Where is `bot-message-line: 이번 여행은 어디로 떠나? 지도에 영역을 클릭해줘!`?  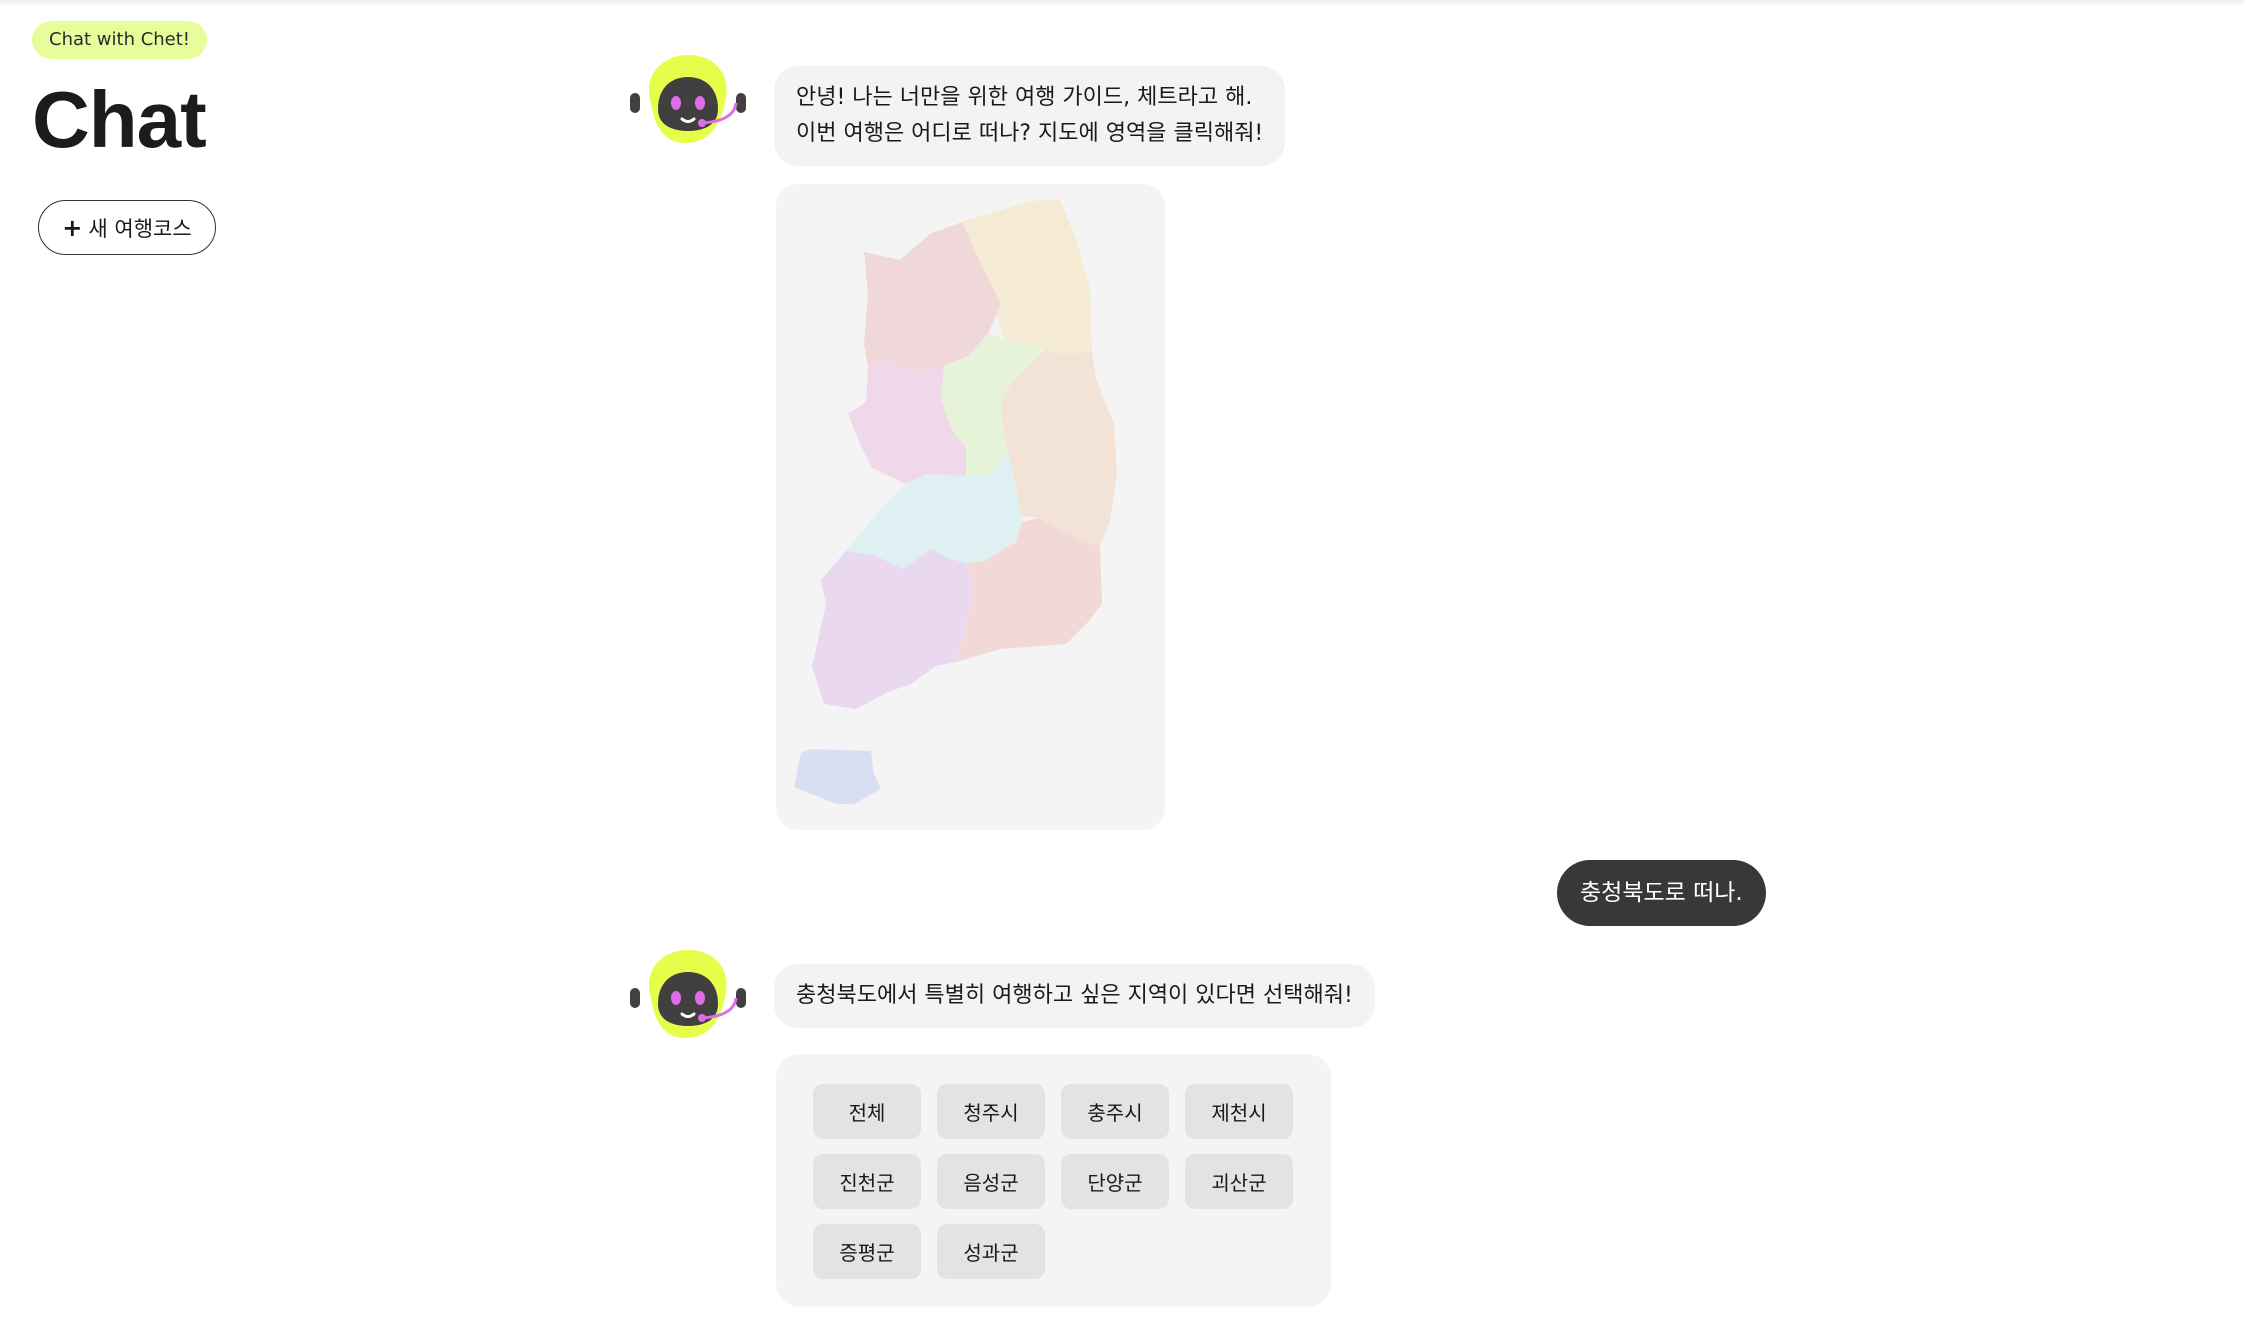
bot-message-line: 이번 여행은 어디로 떠나? 지도에 영역을 클릭해줘! is located at coordinates (1030, 133).